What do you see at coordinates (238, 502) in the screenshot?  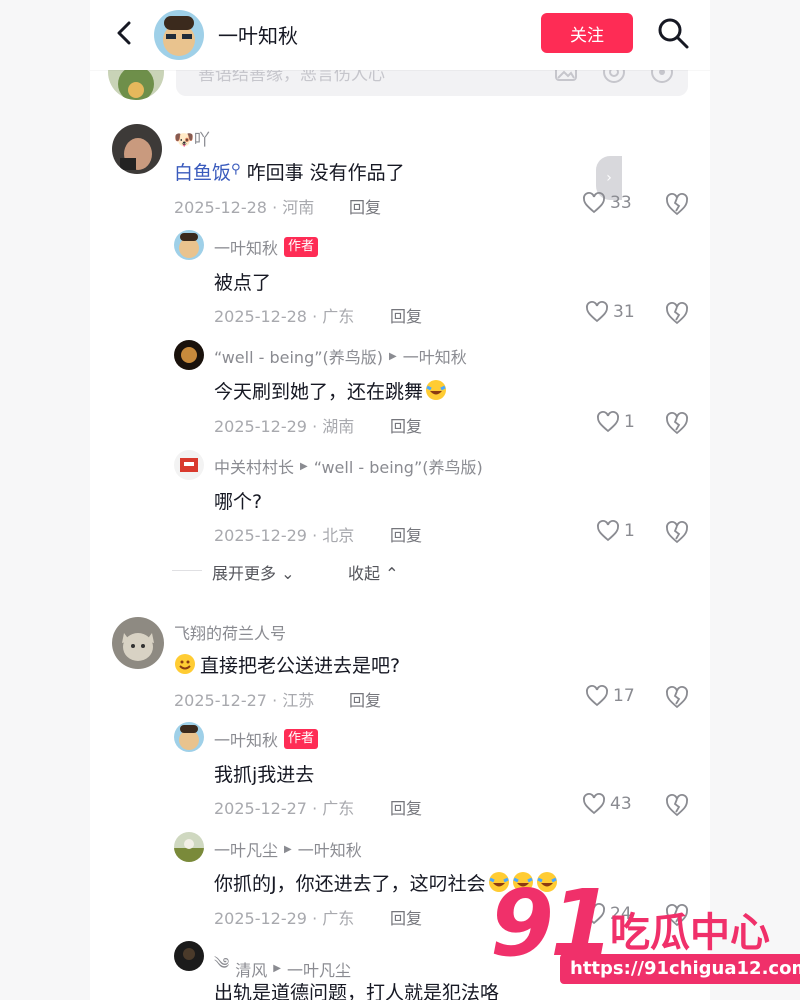 I see `comment-text: 哪个?` at bounding box center [238, 502].